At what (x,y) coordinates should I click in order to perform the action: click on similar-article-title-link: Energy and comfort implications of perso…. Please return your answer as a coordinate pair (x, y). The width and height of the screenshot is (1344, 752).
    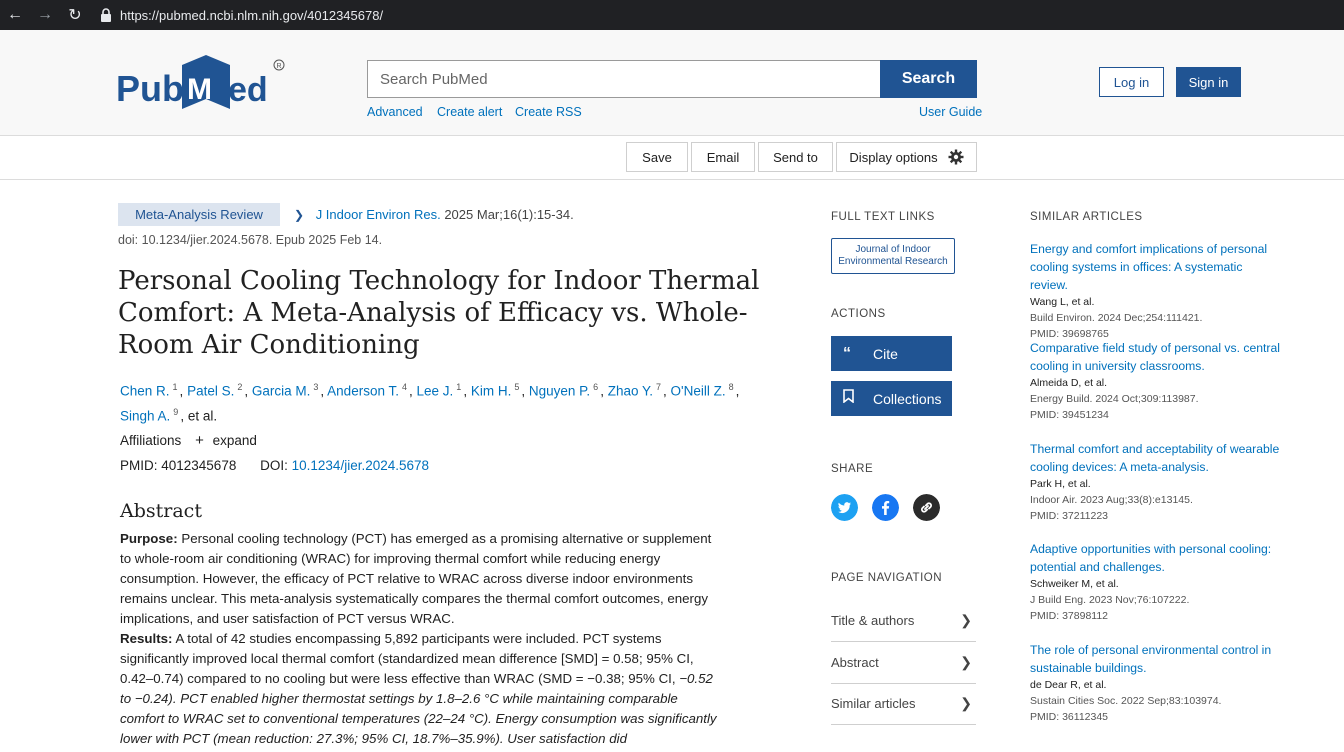
    Looking at the image, I should click on (1155, 267).